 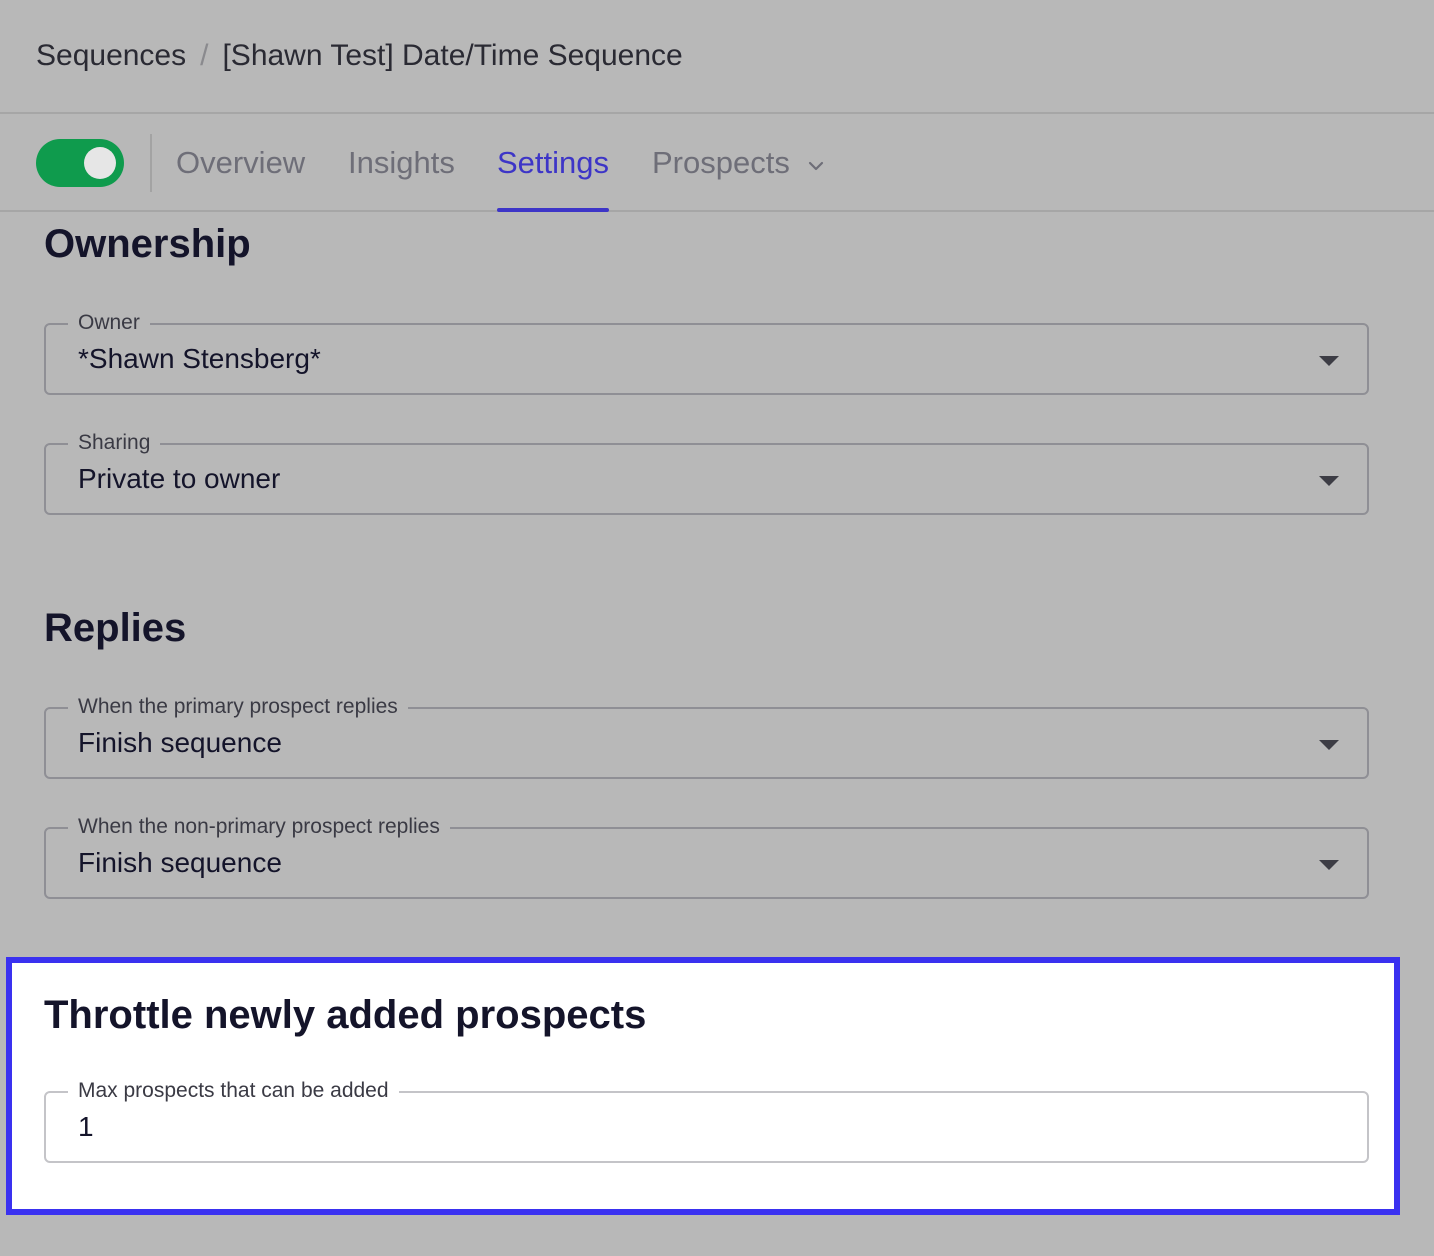 What do you see at coordinates (80, 163) in the screenshot?
I see `sequence-active-toggle` at bounding box center [80, 163].